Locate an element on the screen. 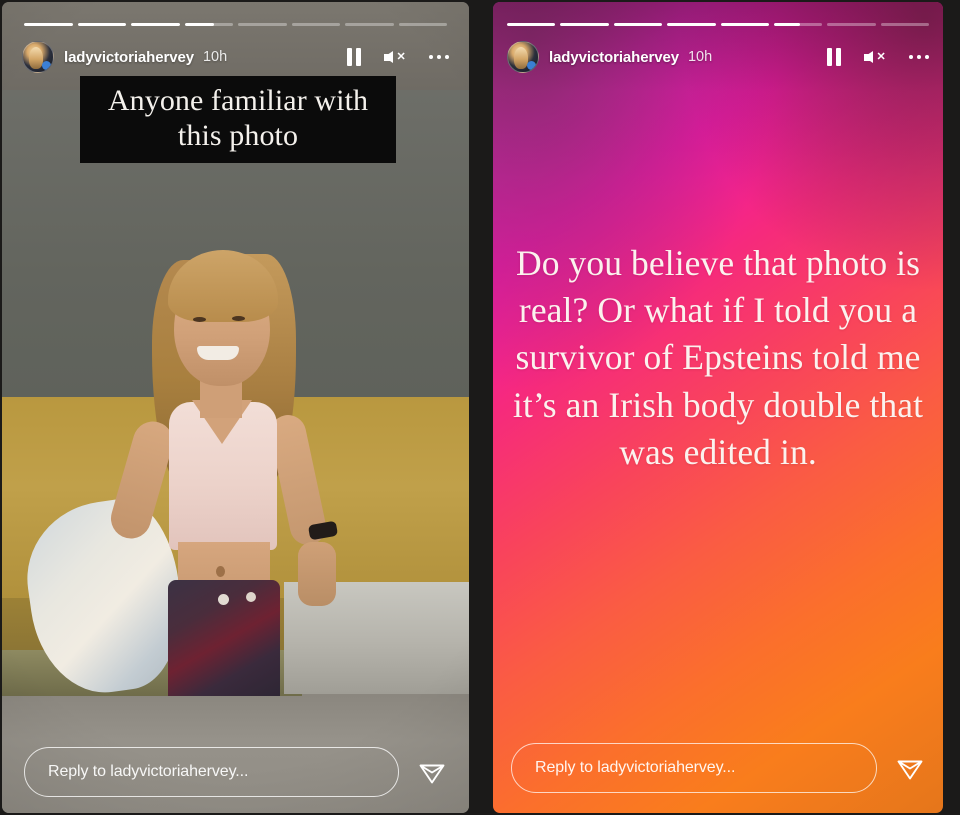  story-progress-bar-right is located at coordinates (718, 24).